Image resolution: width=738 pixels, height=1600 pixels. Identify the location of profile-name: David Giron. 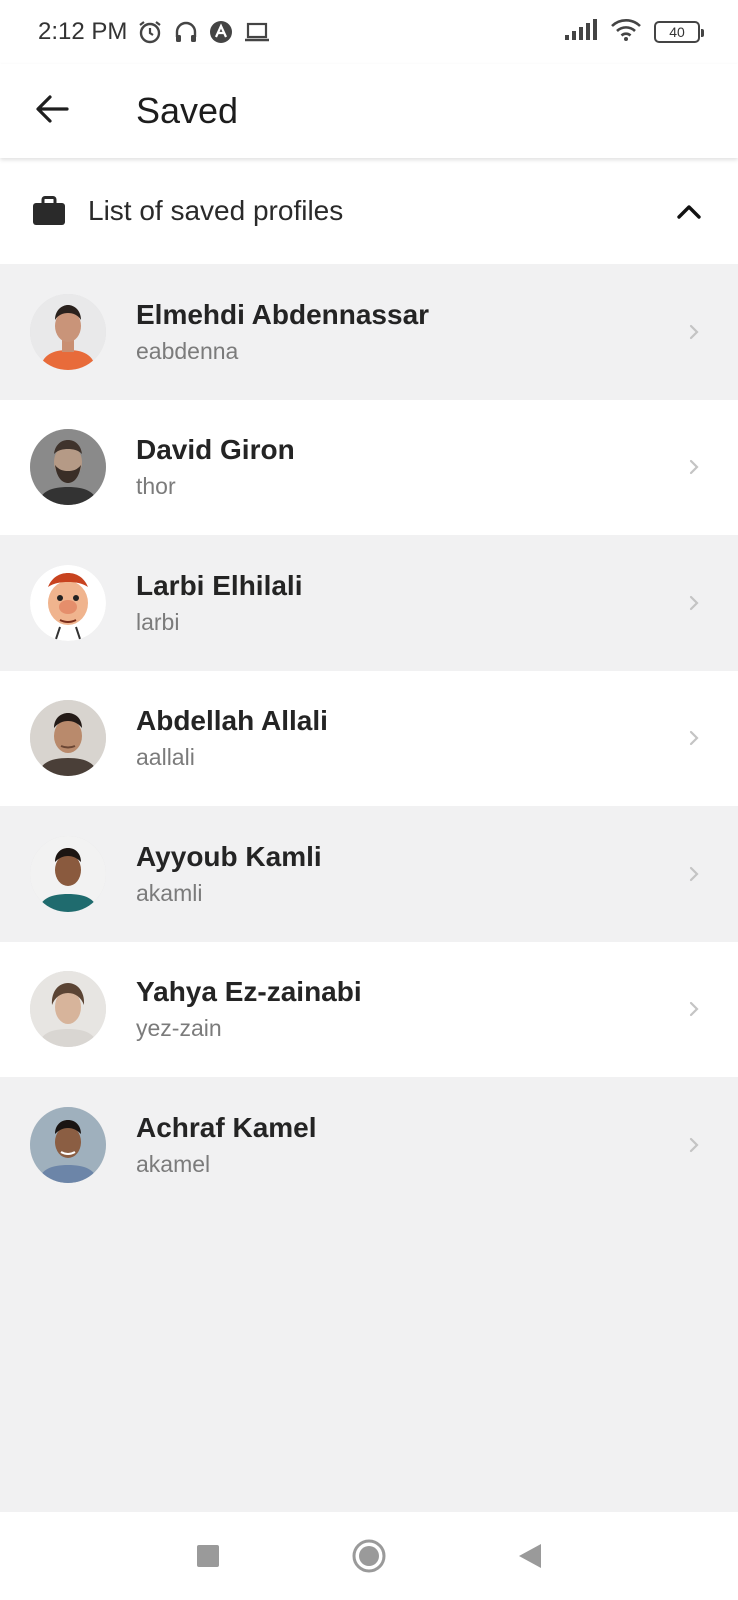
(215, 450).